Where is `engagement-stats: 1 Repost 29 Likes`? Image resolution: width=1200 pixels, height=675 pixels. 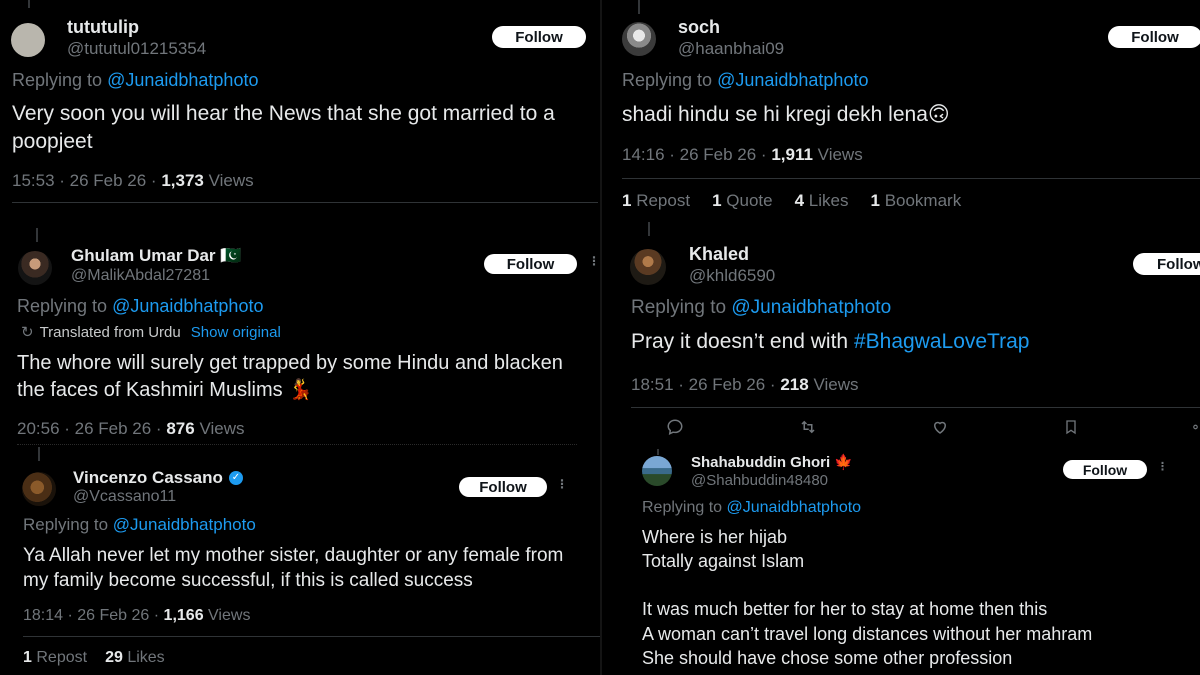
engagement-stats: 1 Repost 29 Likes is located at coordinates (94, 658).